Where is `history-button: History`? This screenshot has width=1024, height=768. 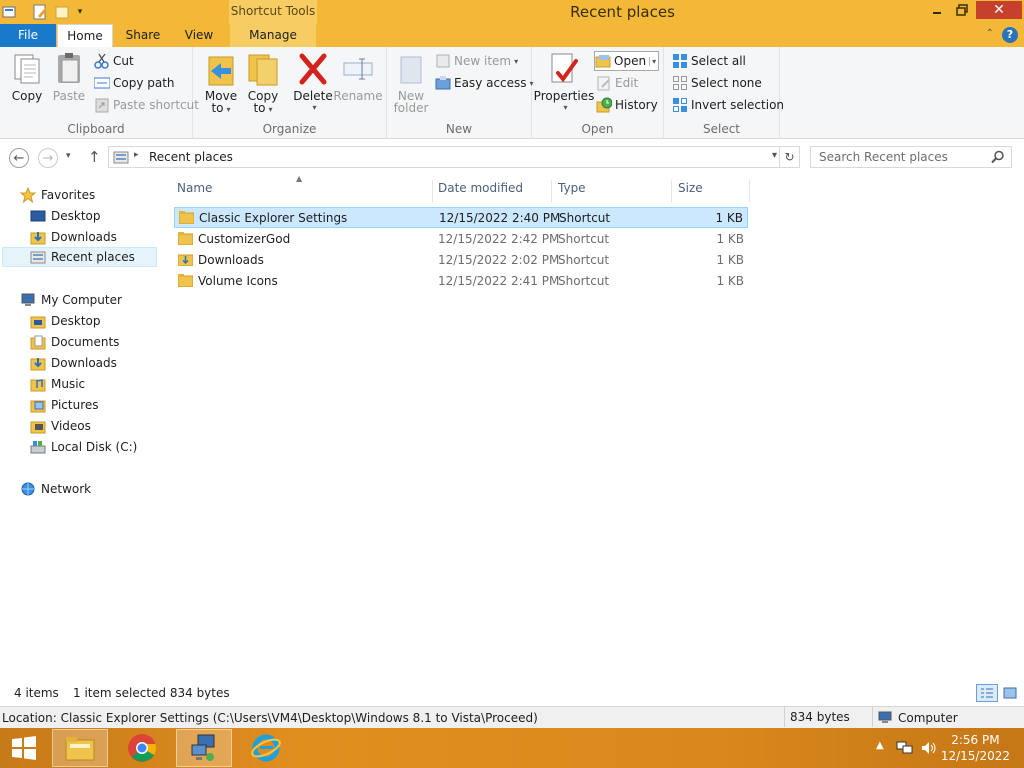
history-button: History is located at coordinates (627, 105).